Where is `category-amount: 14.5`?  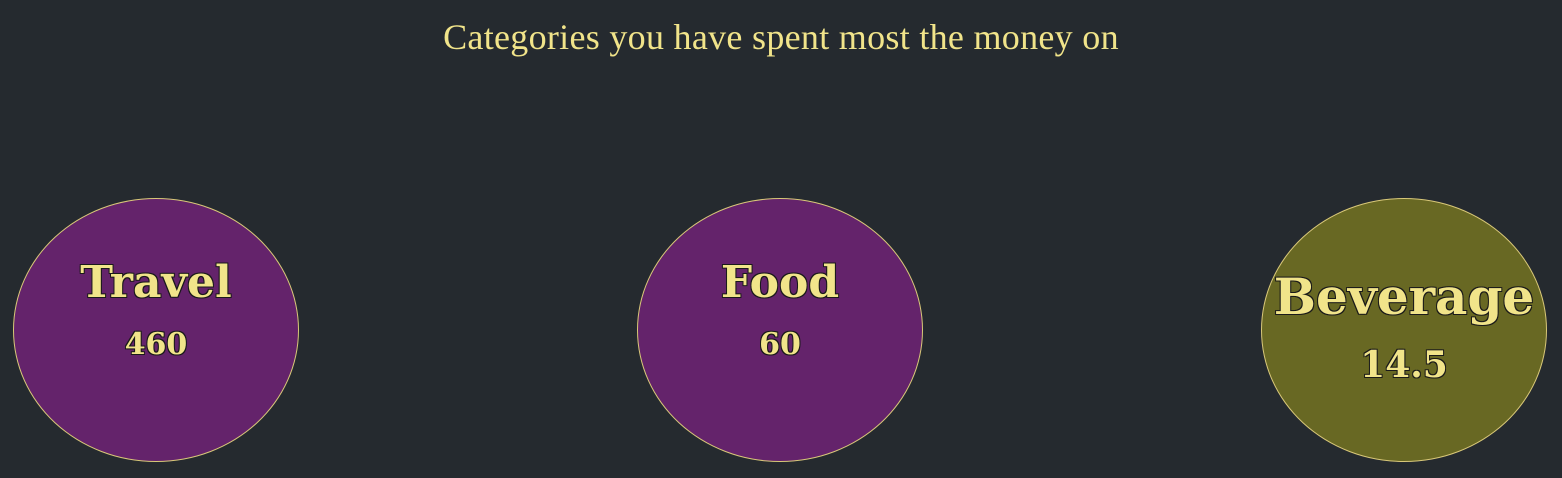
category-amount: 14.5 is located at coordinates (1404, 365).